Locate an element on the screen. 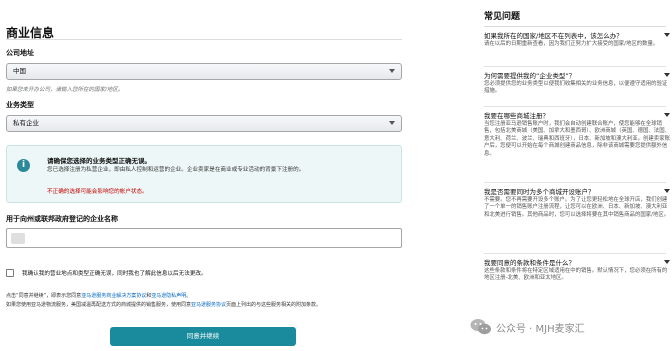 This screenshot has width=672, height=351. service-agreement-link: 亚马逊服务协议 is located at coordinates (208, 305).